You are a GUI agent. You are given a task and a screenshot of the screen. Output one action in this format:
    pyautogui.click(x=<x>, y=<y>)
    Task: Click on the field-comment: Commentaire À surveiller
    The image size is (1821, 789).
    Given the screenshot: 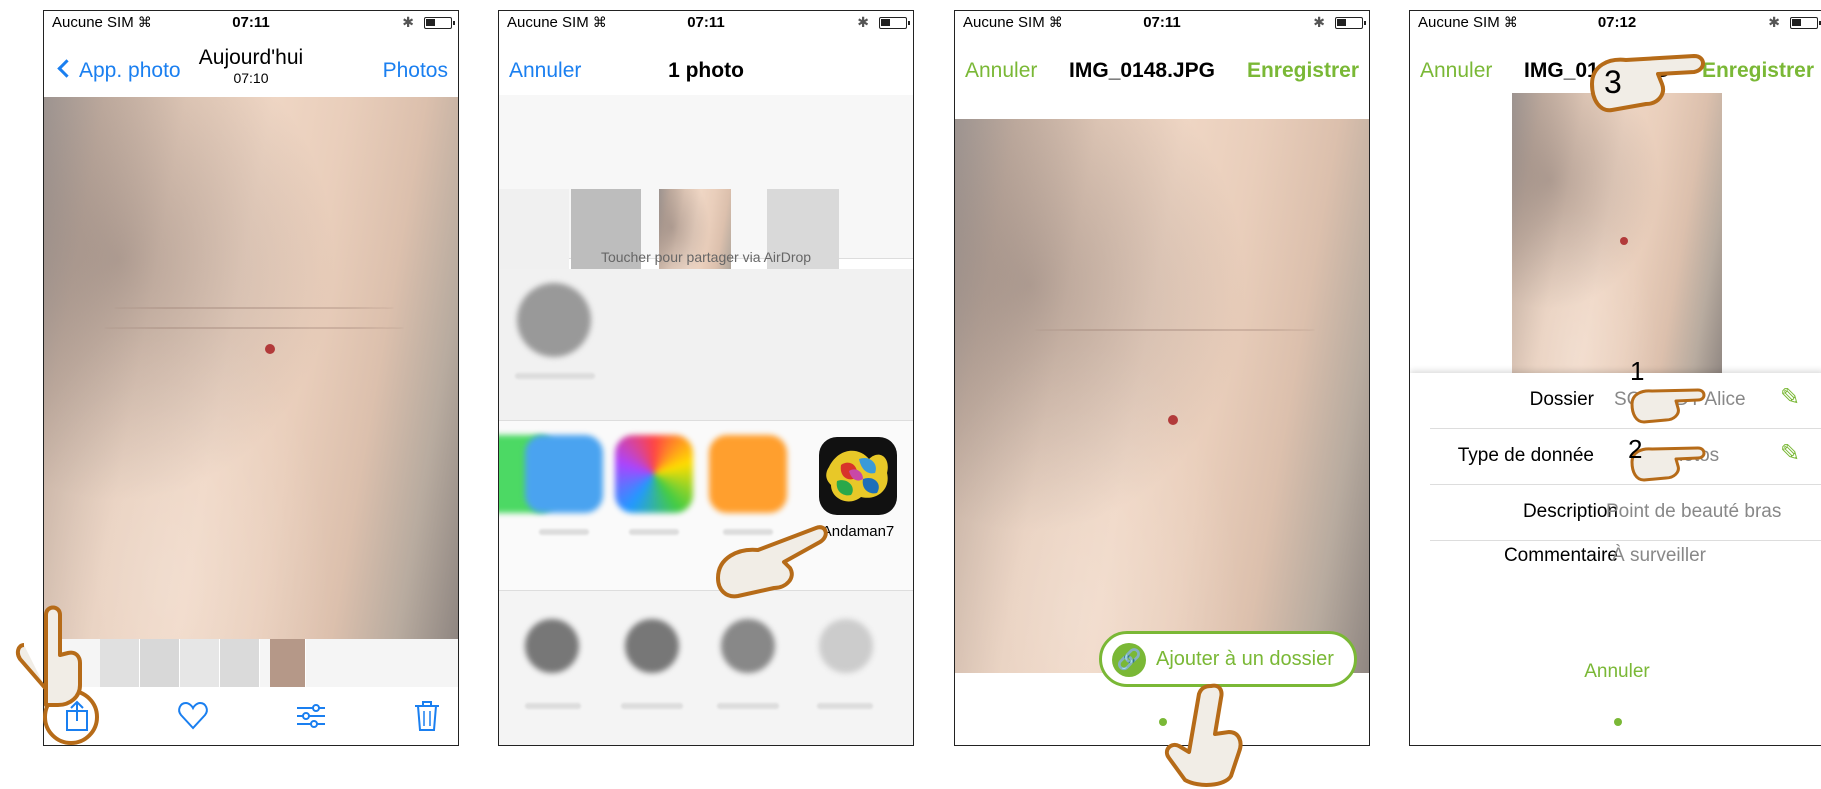 What is the action you would take?
    pyautogui.click(x=1625, y=569)
    